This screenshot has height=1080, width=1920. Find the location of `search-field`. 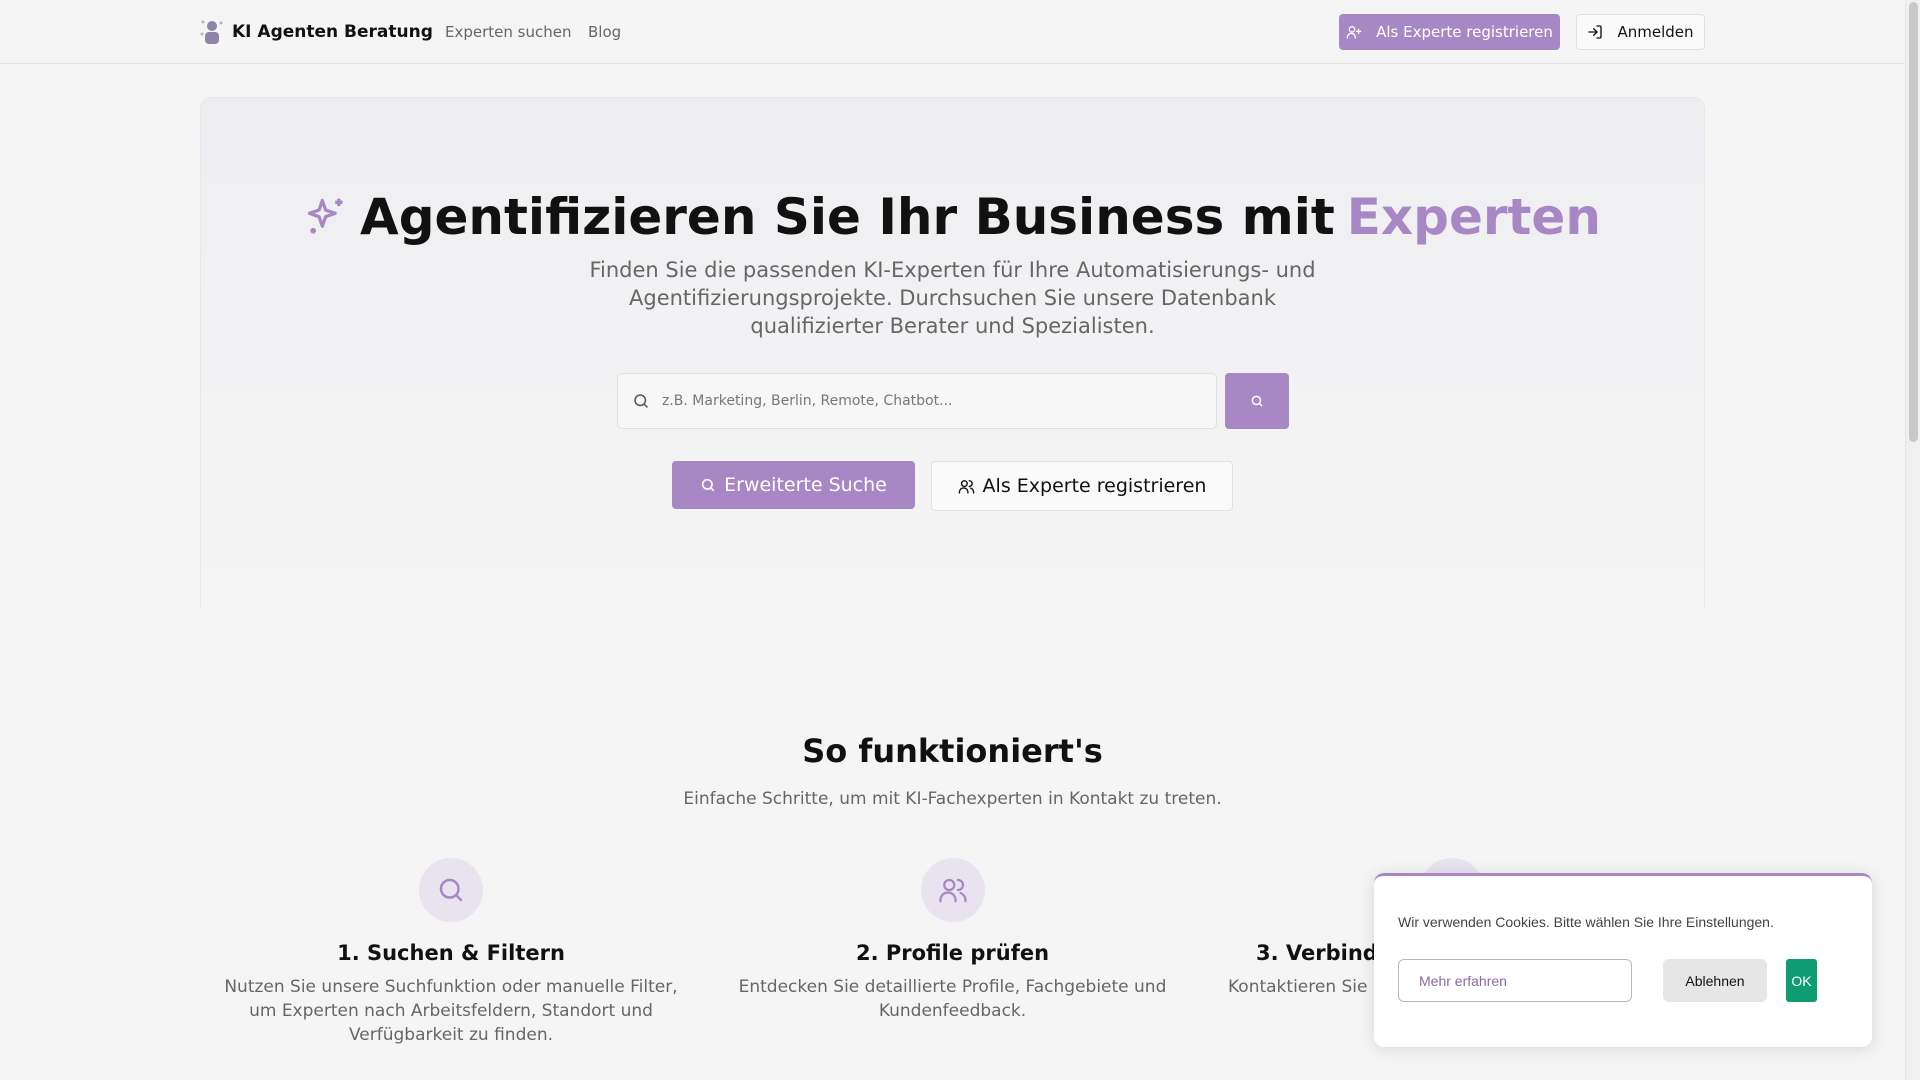

search-field is located at coordinates (917, 401).